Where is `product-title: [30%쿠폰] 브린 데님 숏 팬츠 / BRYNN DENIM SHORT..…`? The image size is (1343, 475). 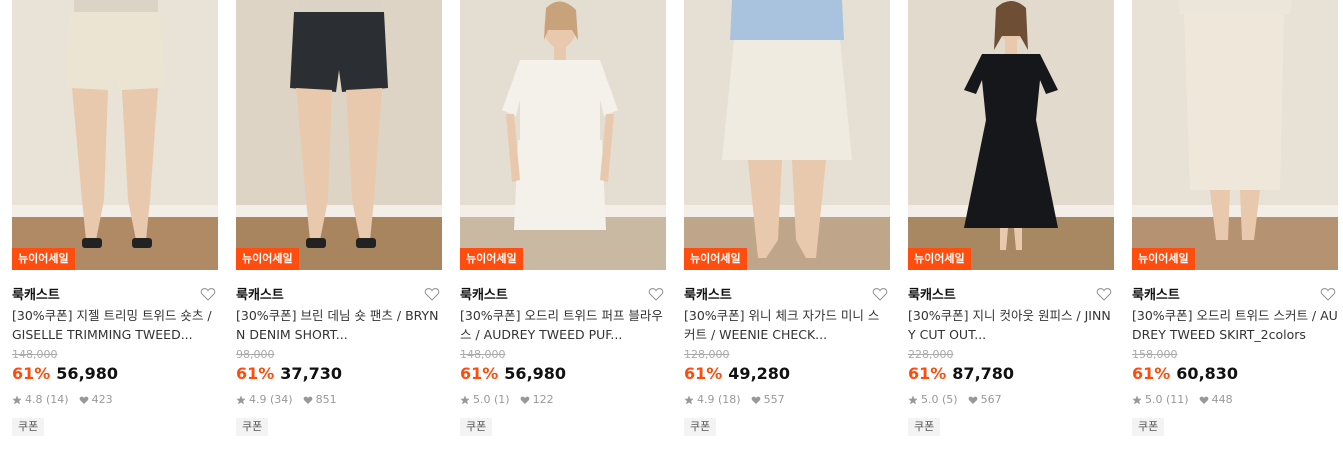
product-title: [30%쿠폰] 브린 데님 숏 팬츠 / BRYNN DENIM SHORT..… is located at coordinates (339, 325).